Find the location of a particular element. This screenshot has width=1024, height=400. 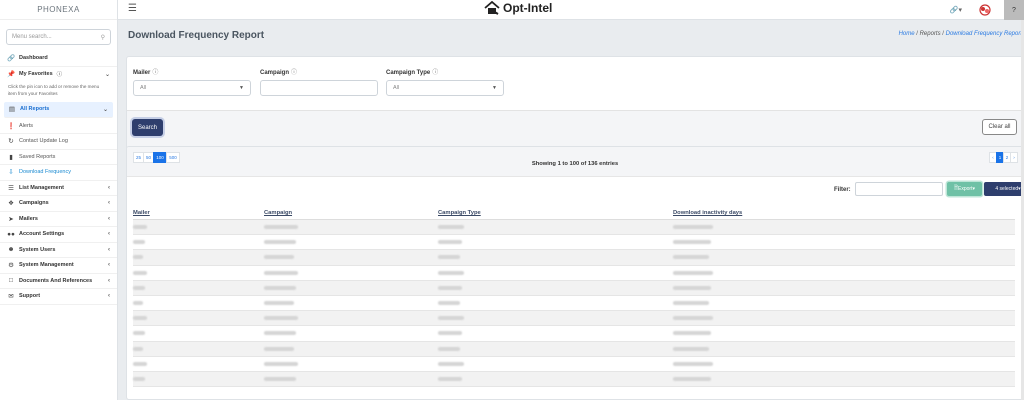

app-logo: Opt-Intel is located at coordinates (518, 8).